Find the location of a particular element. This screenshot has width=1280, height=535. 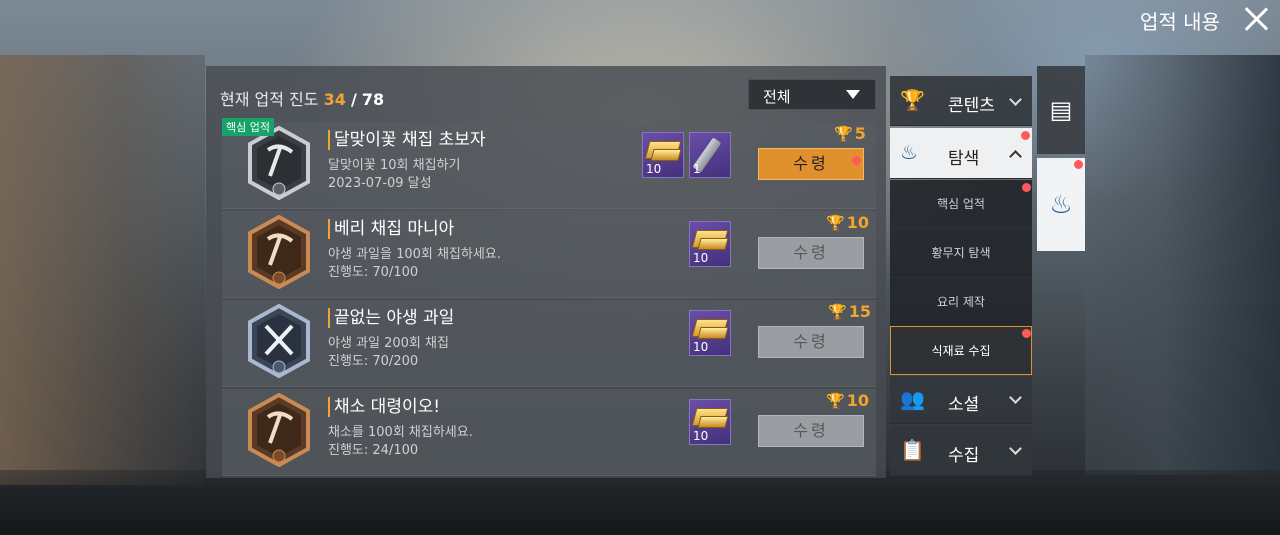

category-collection: 📋 수집 is located at coordinates (961, 451).